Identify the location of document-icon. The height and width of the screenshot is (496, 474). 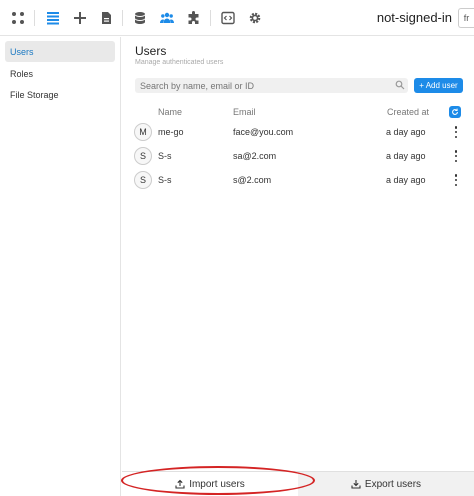
(106, 18).